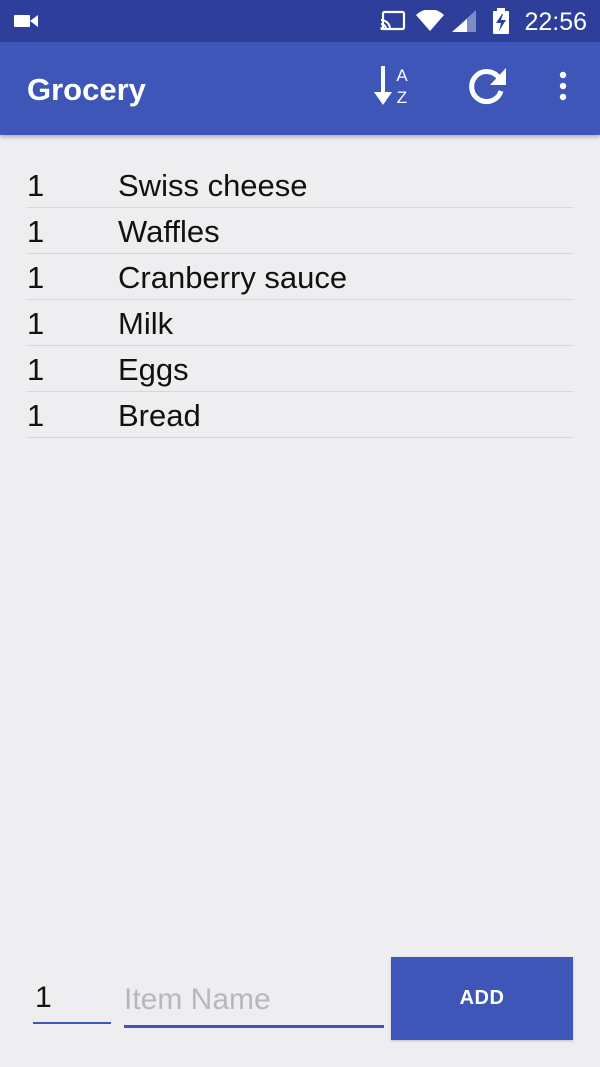  I want to click on list-item: 1 Milk, so click(300, 323).